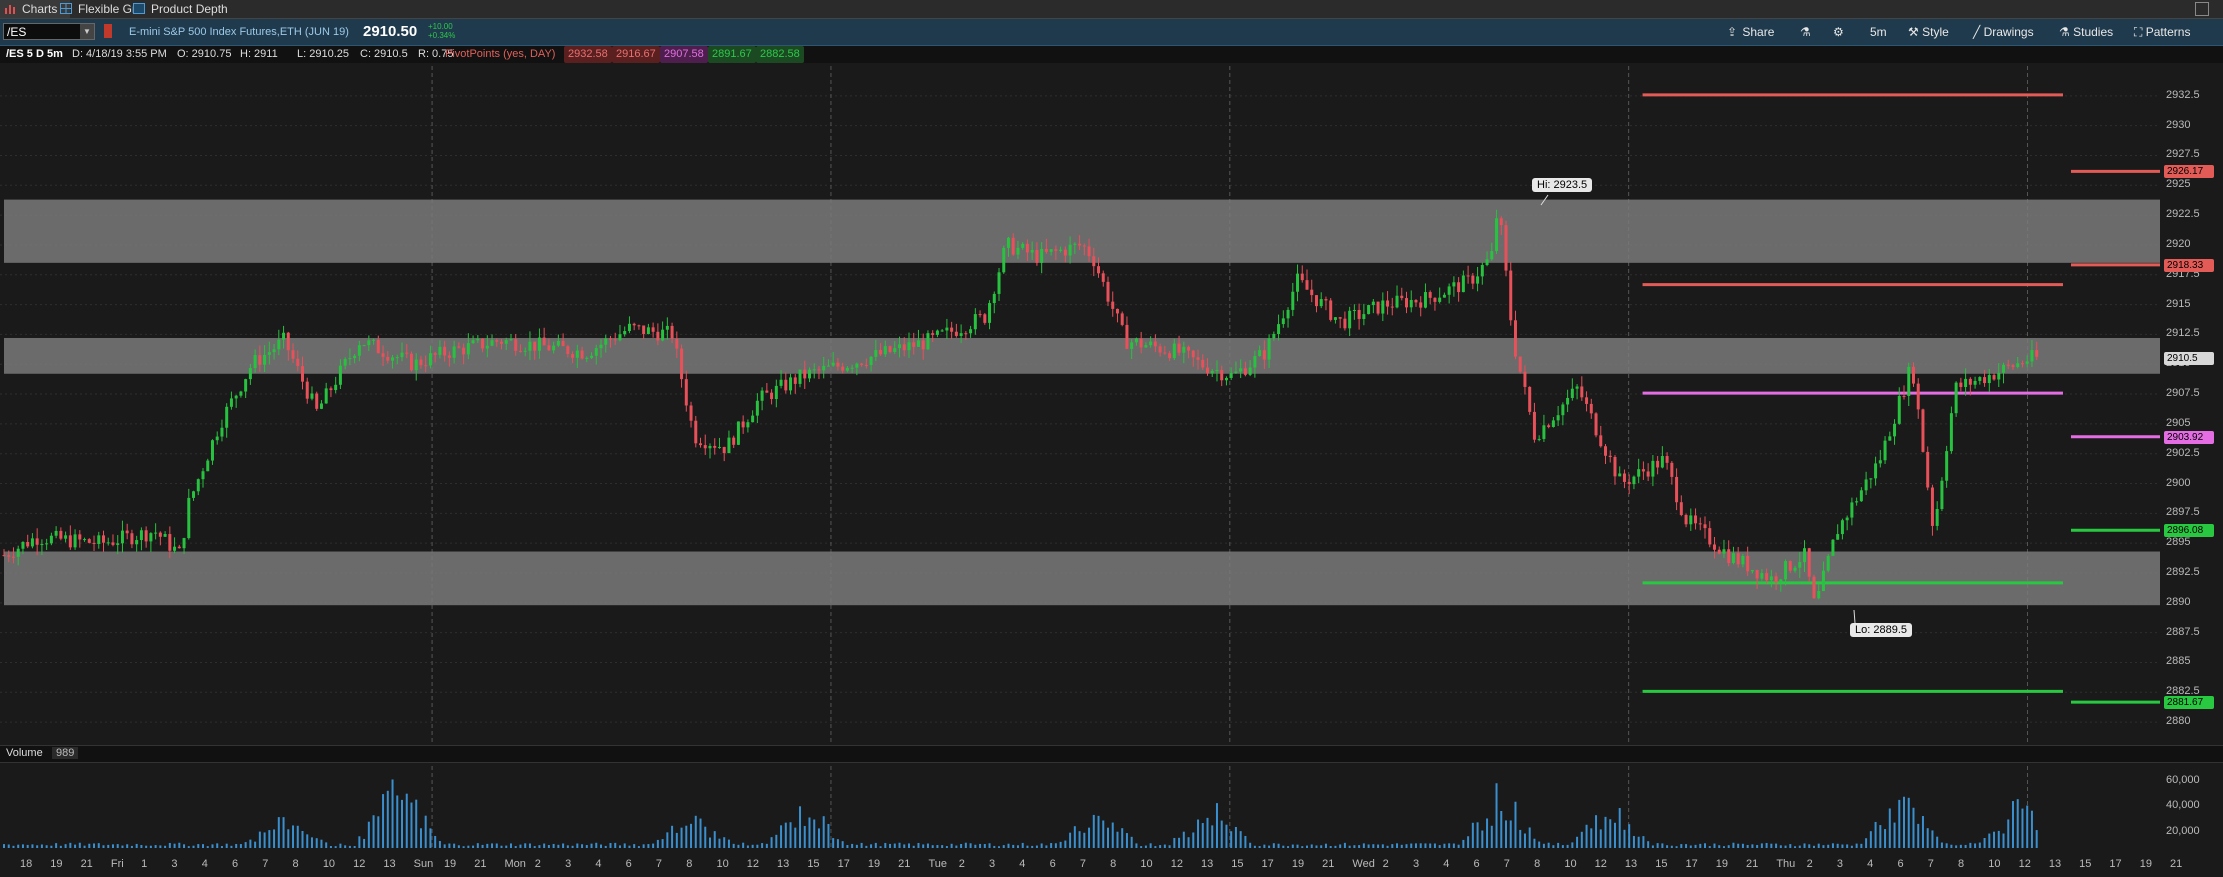  What do you see at coordinates (1600, 864) in the screenshot?
I see `time-tick: 12` at bounding box center [1600, 864].